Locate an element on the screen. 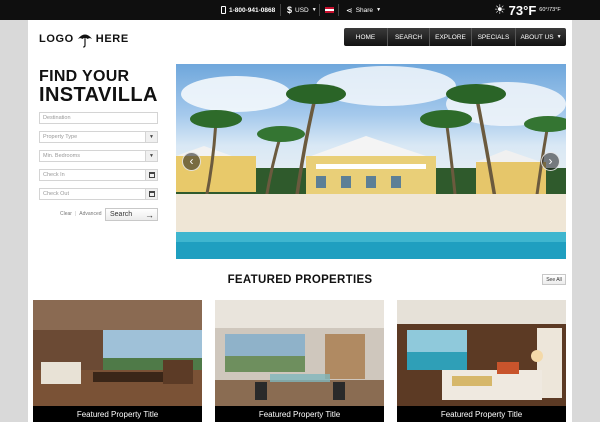 The width and height of the screenshot is (600, 422). phone-link: 1-800-941-0868 is located at coordinates (248, 10).